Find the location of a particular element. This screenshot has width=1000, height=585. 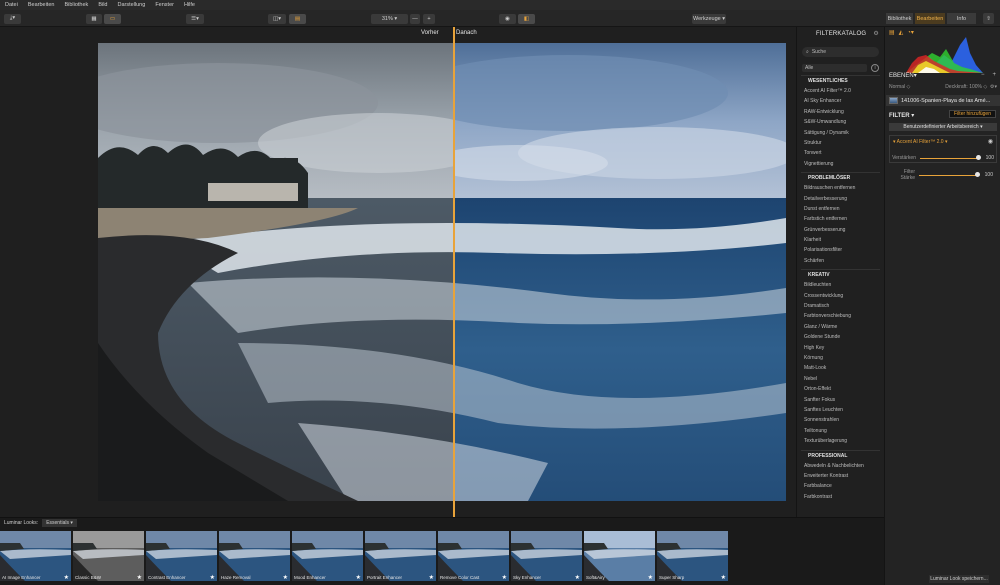

catalog-filter-item: Schärfen is located at coordinates (840, 261).